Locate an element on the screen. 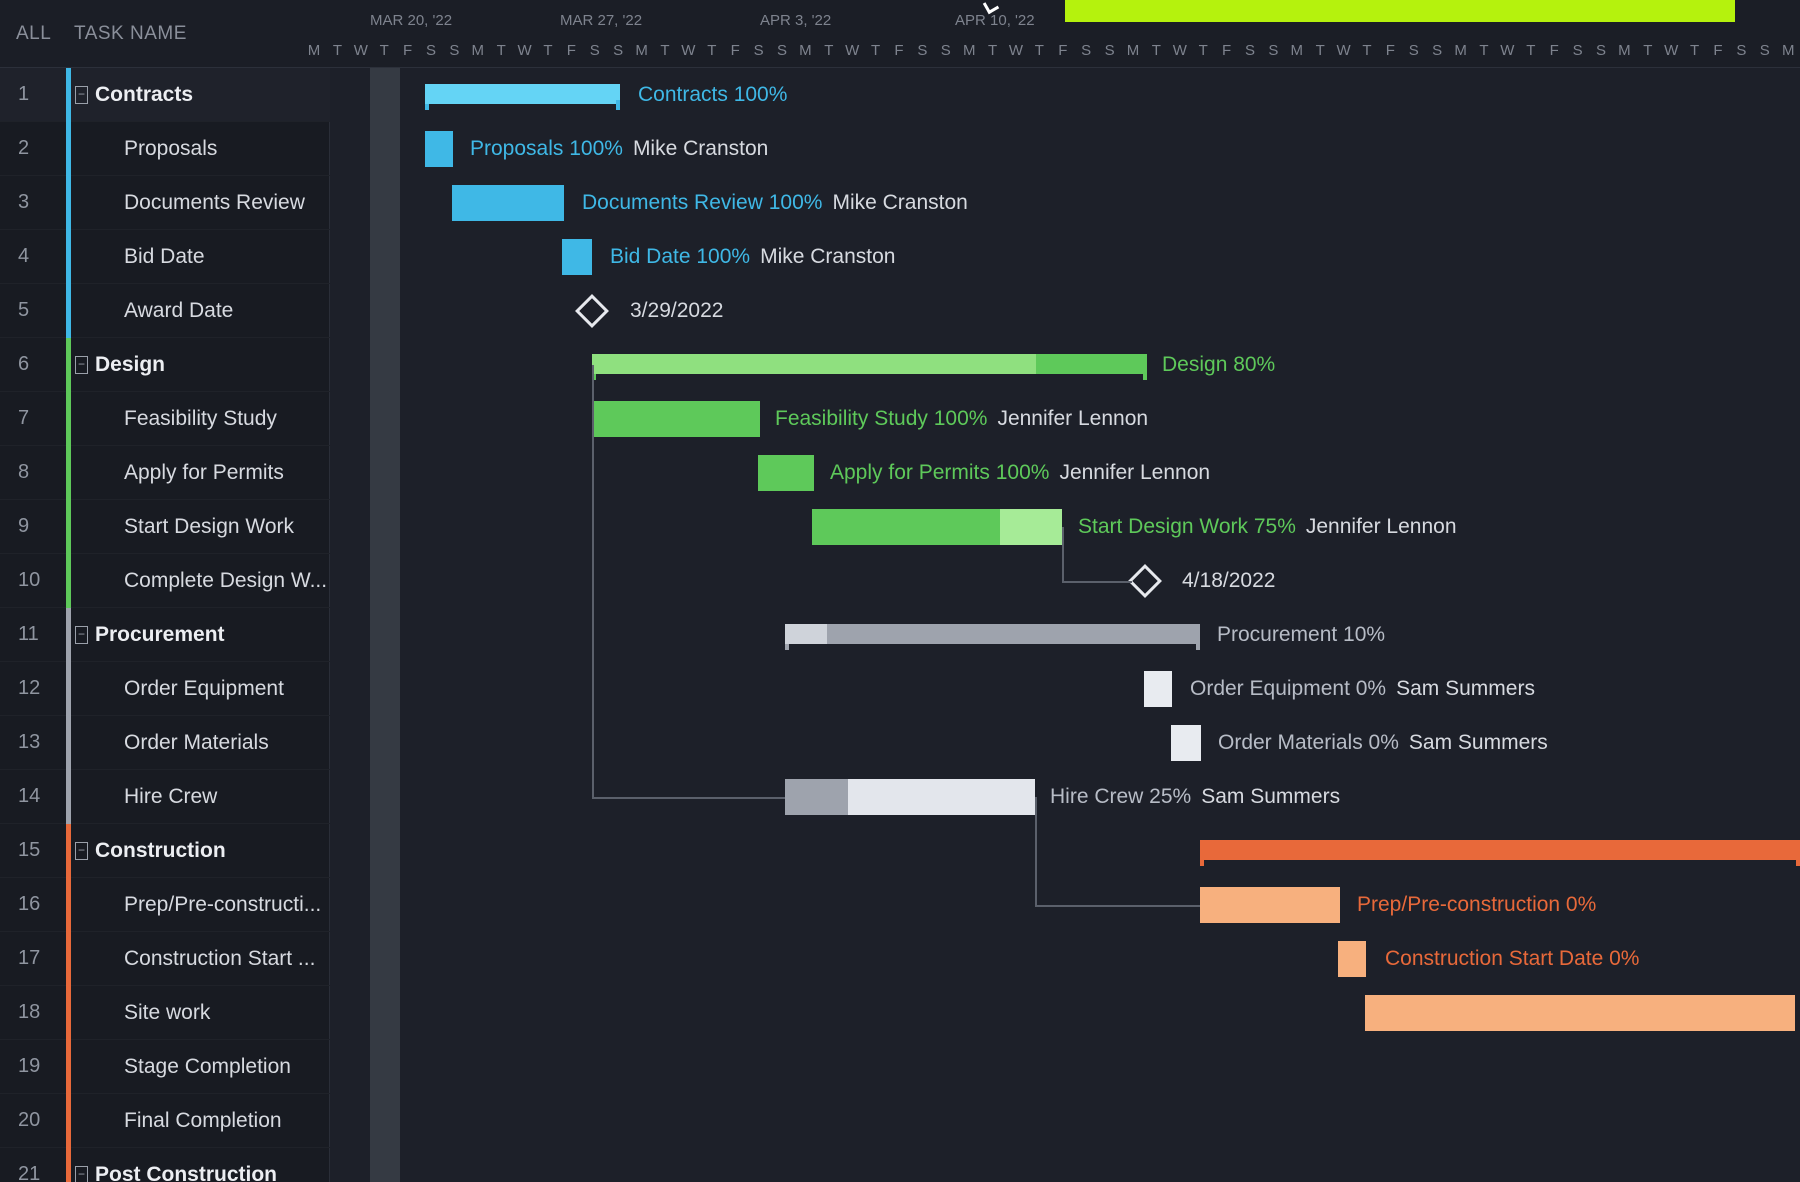 This screenshot has width=1800, height=1182. task-row: 3 Documents Review is located at coordinates (165, 203).